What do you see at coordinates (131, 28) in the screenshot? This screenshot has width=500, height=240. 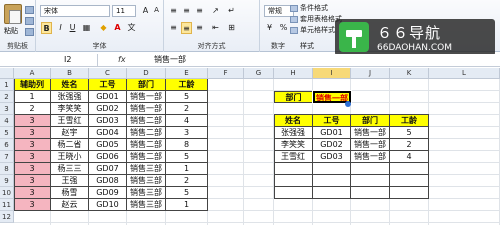 I see `phonetic-icon: 文` at bounding box center [131, 28].